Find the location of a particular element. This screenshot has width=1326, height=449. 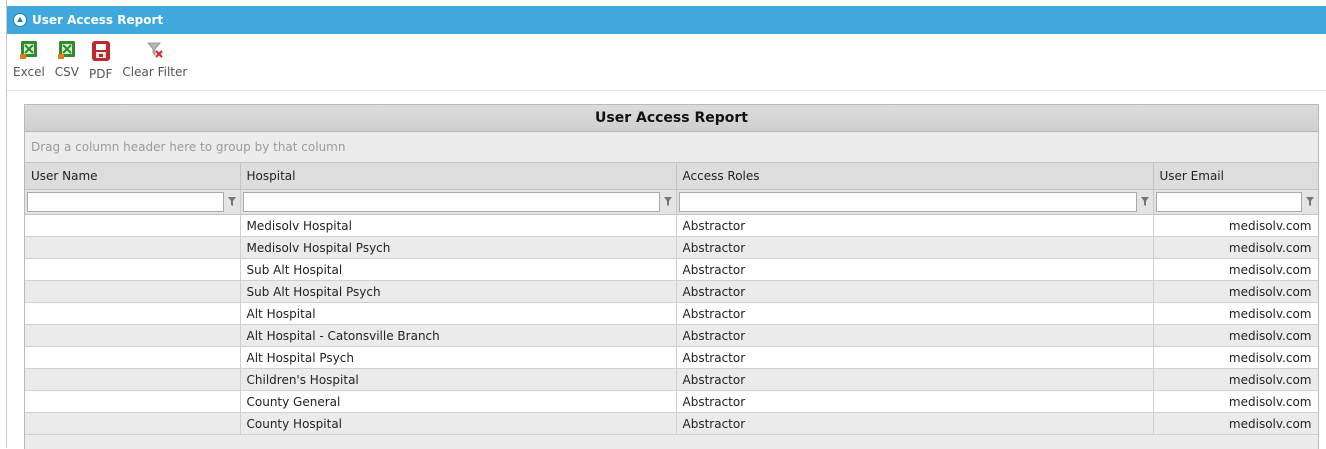

excel-icon is located at coordinates (29, 51).